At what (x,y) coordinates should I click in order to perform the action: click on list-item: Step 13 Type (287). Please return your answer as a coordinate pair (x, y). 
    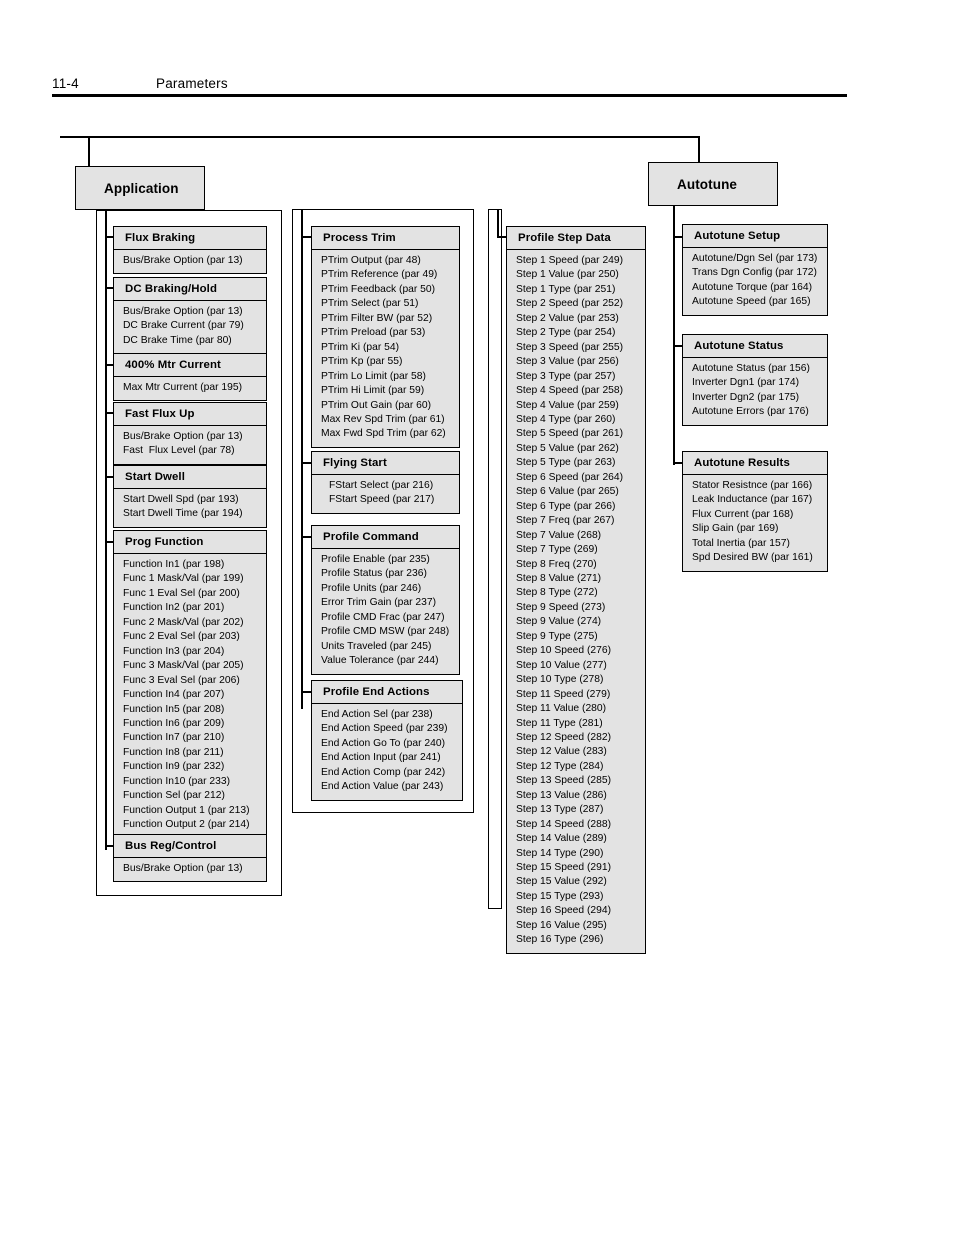
    Looking at the image, I should click on (560, 810).